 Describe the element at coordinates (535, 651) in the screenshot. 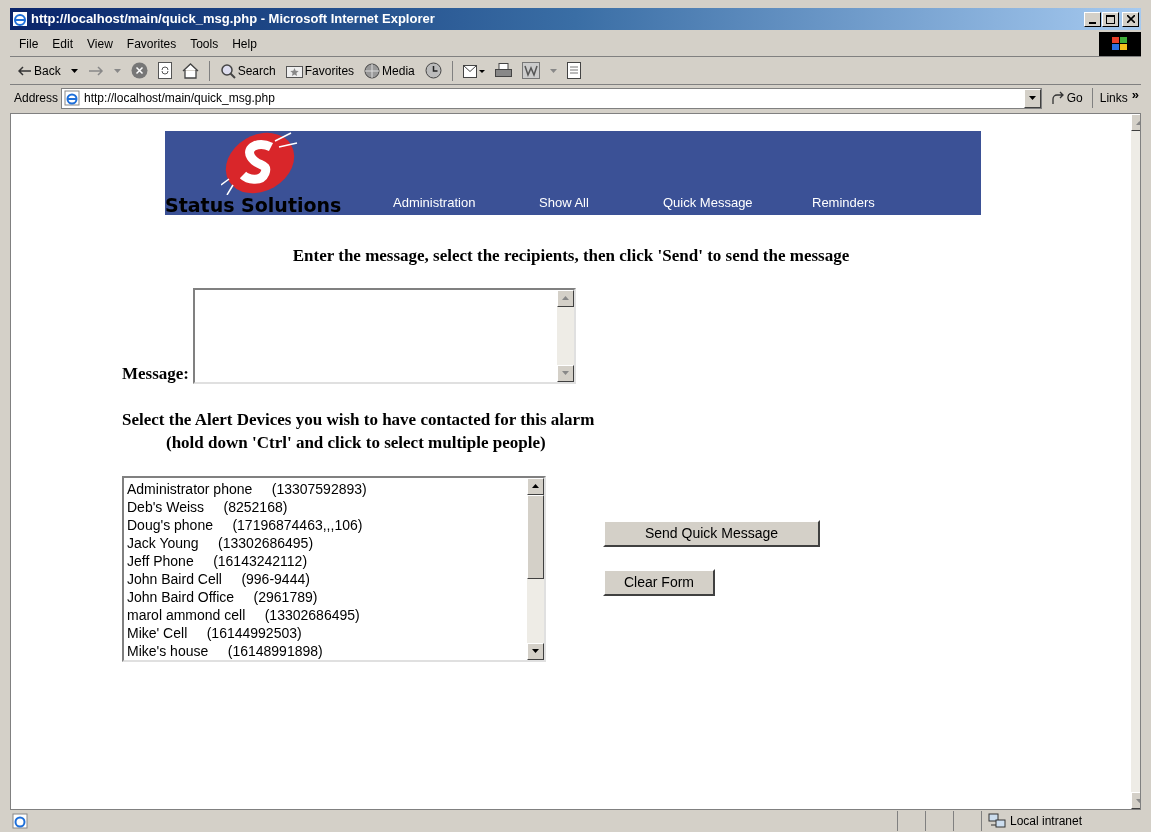

I see `scroll-down-icon` at that location.